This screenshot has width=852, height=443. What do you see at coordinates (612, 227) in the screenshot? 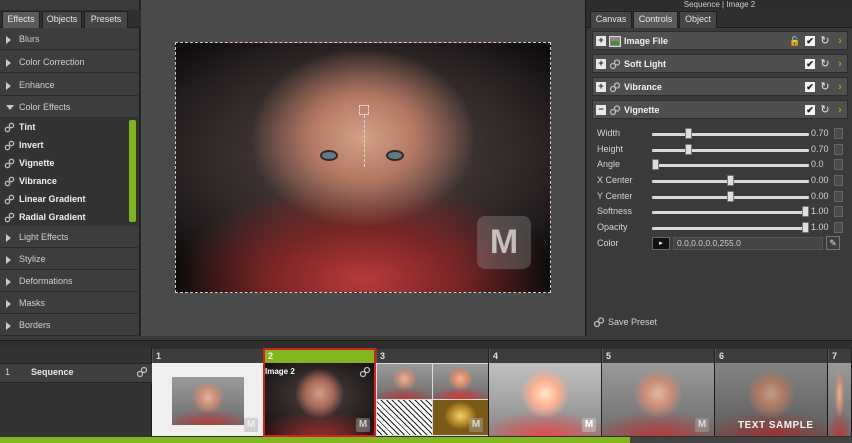
I see `param-label: Opacity` at bounding box center [612, 227].